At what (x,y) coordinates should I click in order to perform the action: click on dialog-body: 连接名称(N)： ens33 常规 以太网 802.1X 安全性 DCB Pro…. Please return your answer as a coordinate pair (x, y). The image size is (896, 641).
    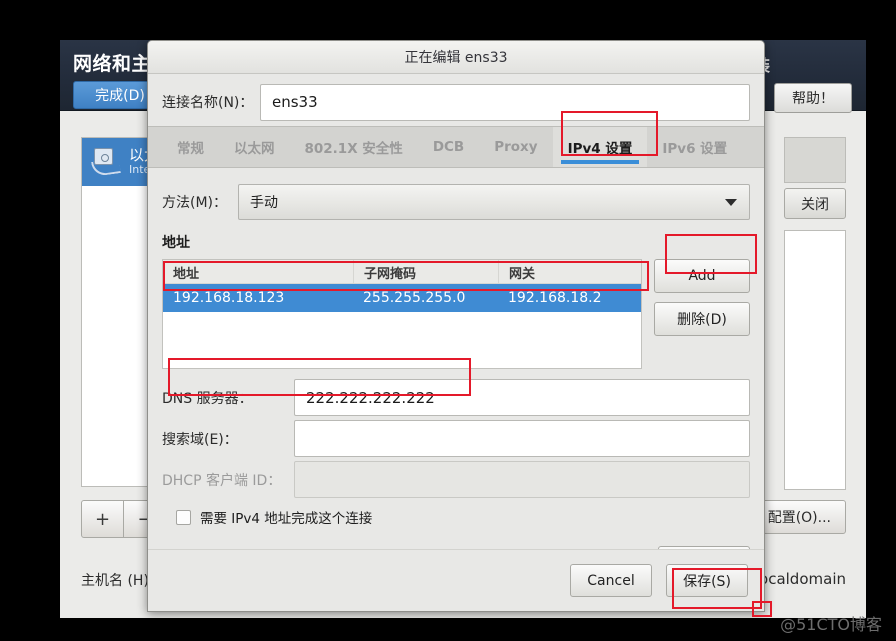
    Looking at the image, I should click on (456, 121).